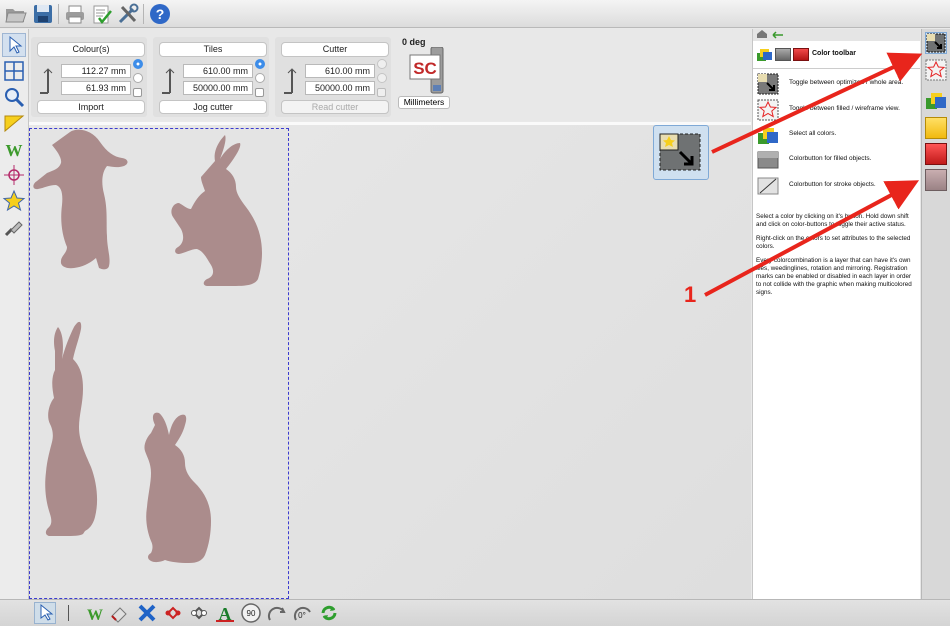  I want to click on tiles-y-field: 50000.00 mm, so click(218, 88).